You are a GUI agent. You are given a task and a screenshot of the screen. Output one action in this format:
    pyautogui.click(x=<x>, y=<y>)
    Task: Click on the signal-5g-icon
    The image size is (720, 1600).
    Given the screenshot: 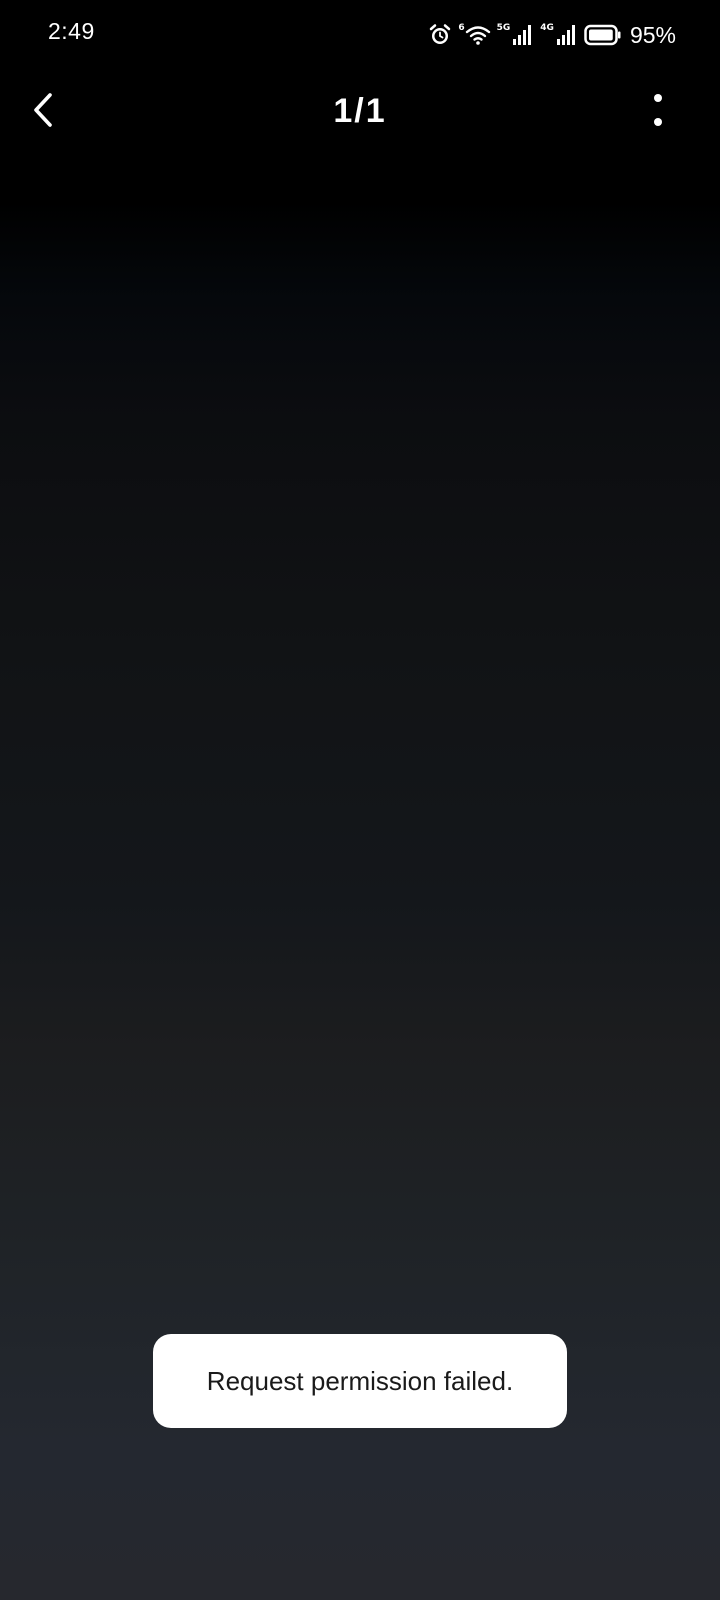 What is the action you would take?
    pyautogui.click(x=523, y=35)
    